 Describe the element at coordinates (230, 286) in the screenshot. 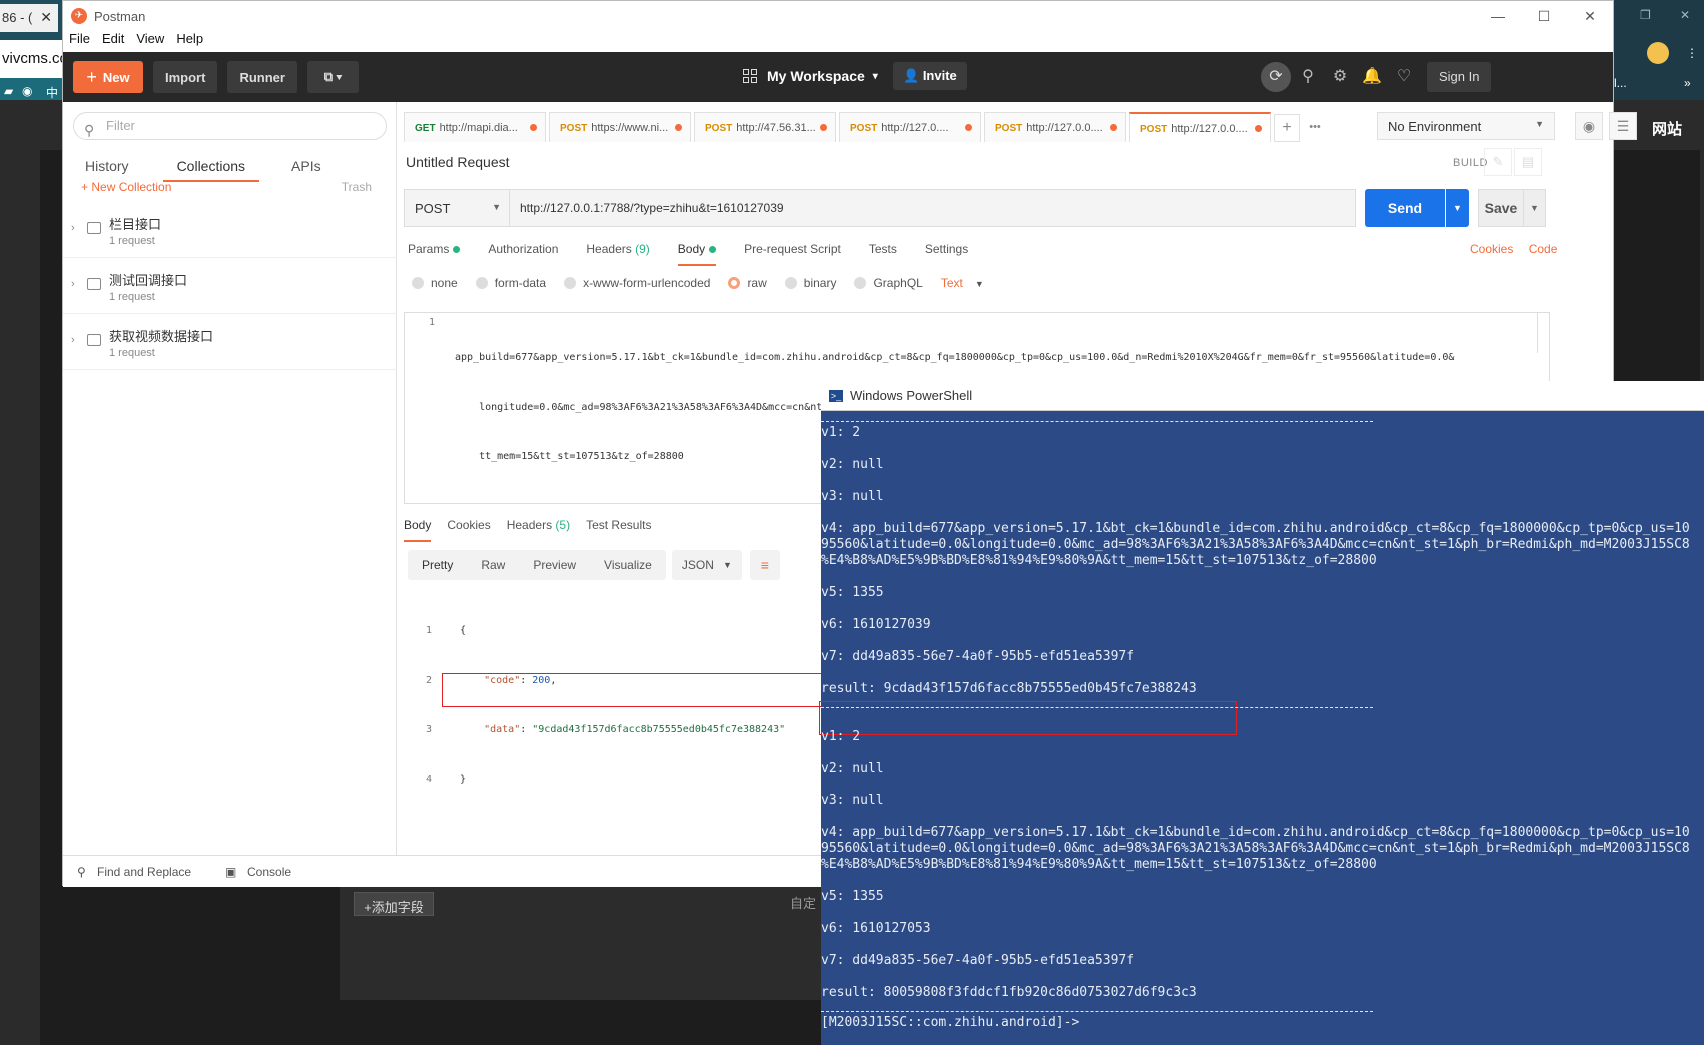

I see `collection-item: › 测试回调接口 1 request` at that location.